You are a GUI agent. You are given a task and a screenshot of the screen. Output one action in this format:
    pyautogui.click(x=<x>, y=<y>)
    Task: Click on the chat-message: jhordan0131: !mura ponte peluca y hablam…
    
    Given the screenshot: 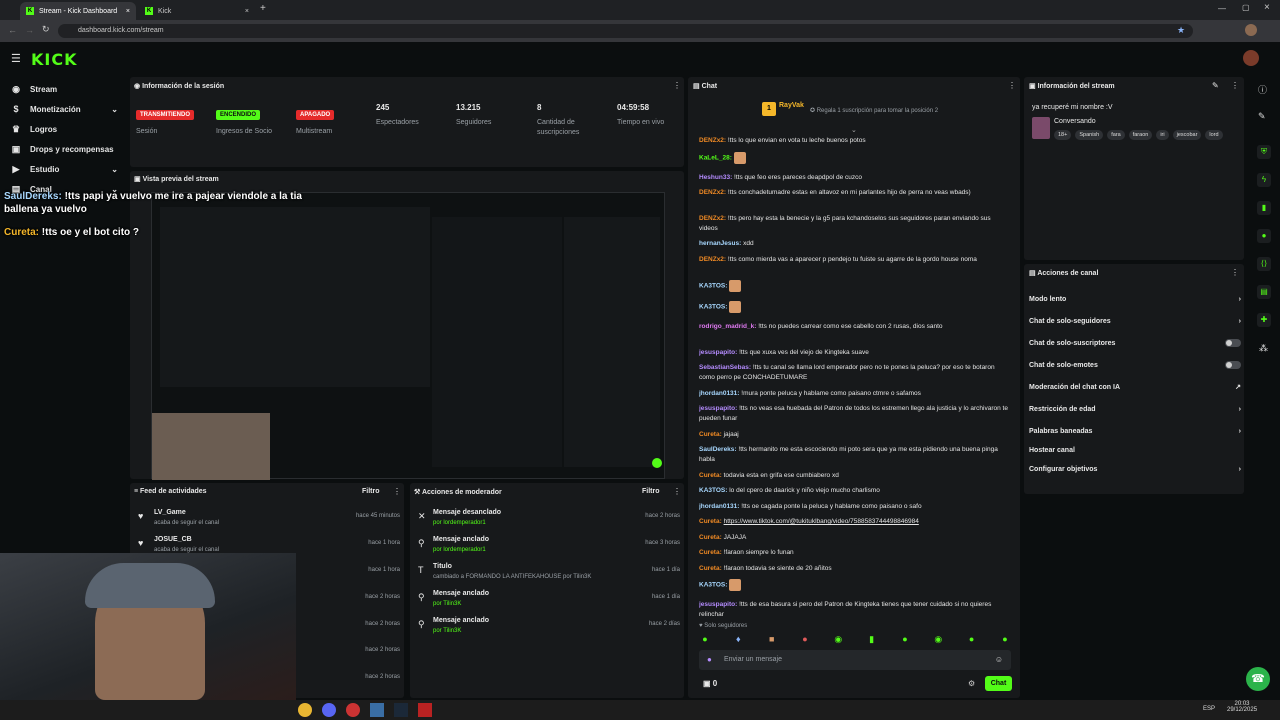 What is the action you would take?
    pyautogui.click(x=855, y=394)
    